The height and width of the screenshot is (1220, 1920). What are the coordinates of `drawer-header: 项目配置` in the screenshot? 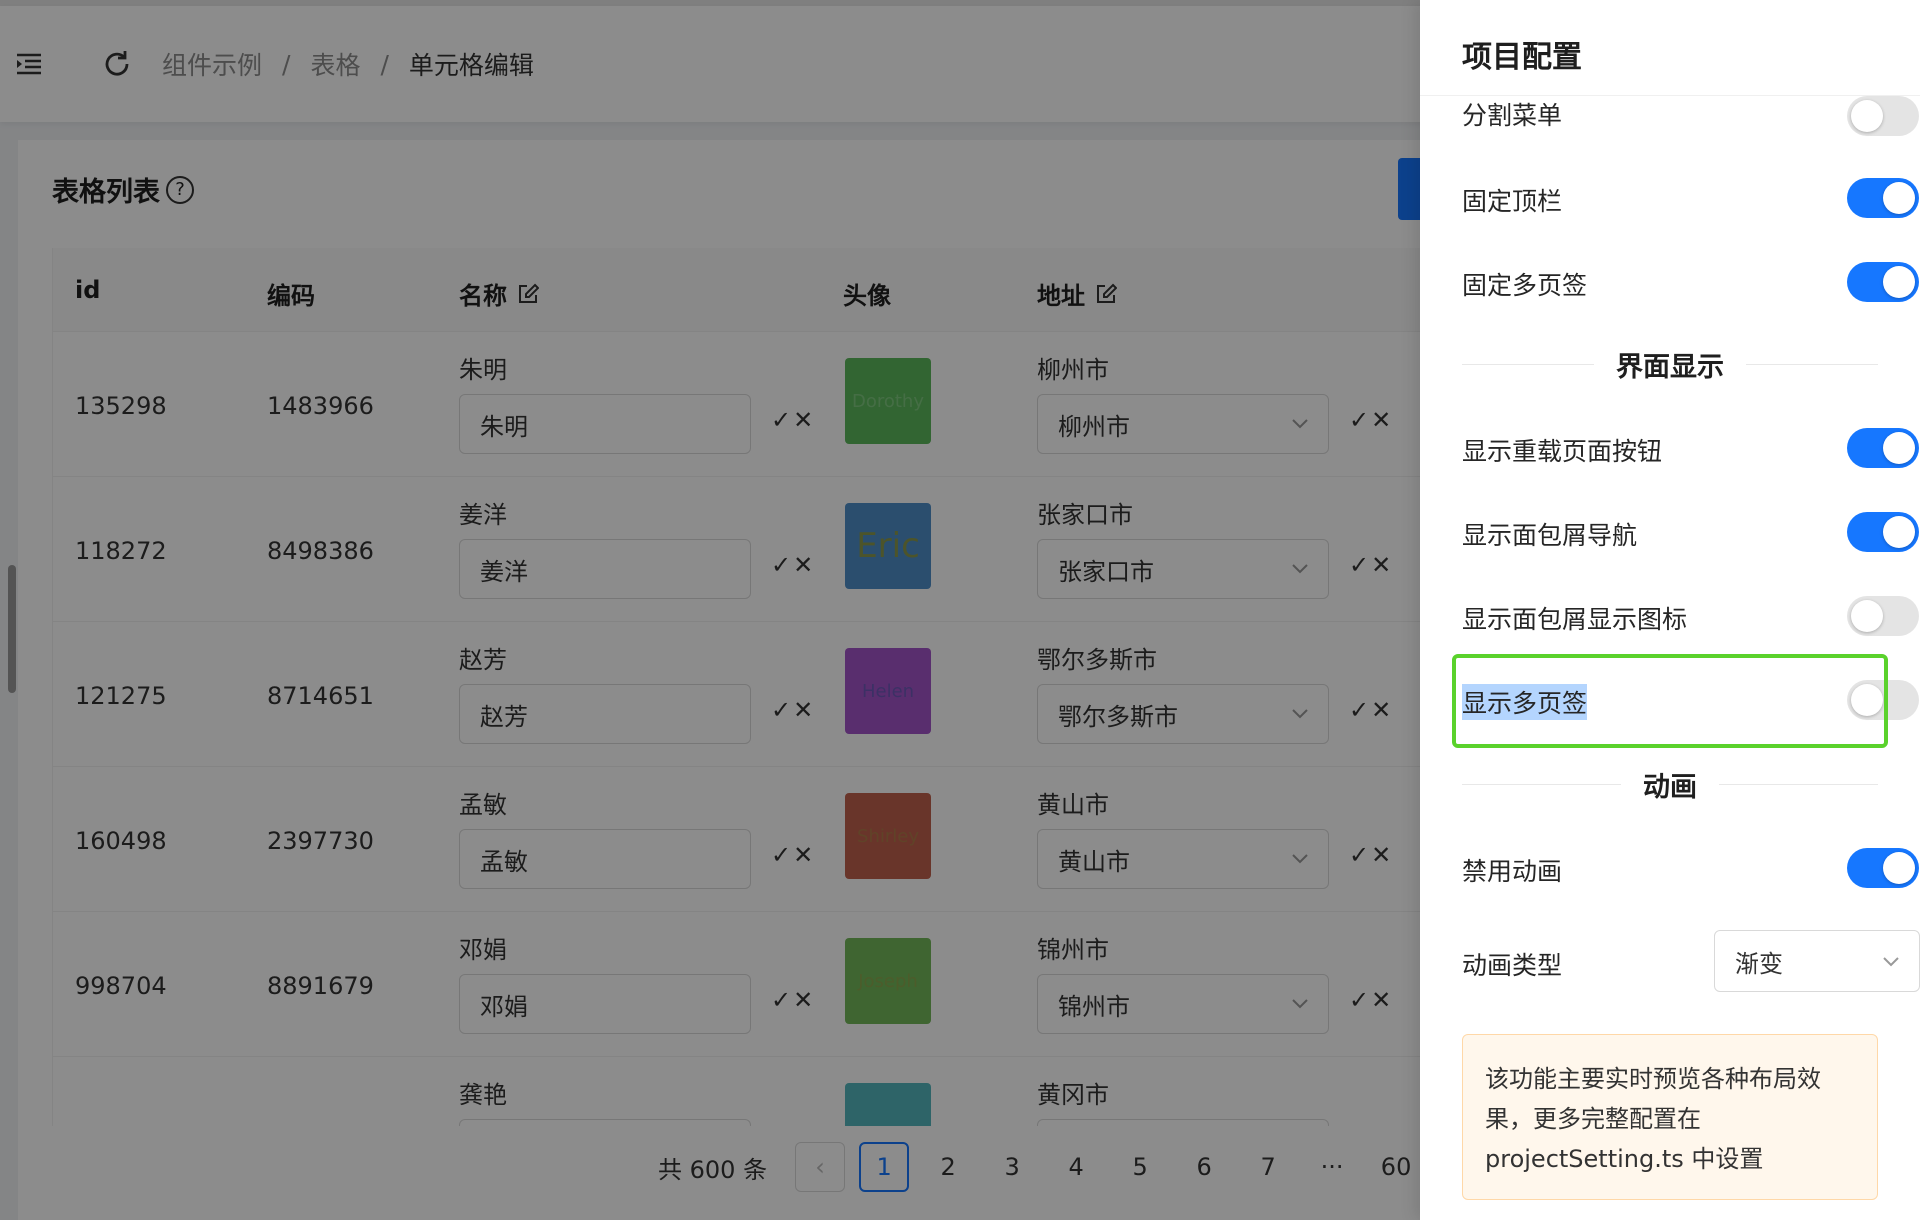 It's located at (1670, 51).